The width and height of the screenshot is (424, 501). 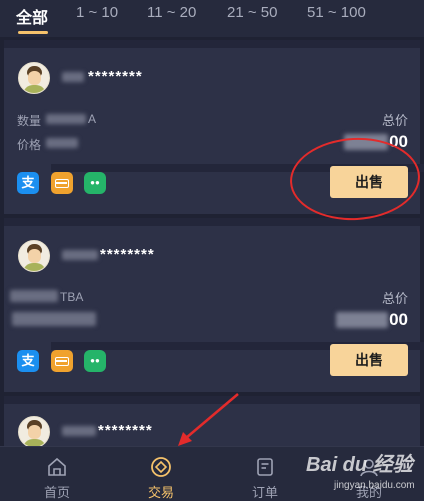 I want to click on nav-orders-label: 订单, so click(x=264, y=492).